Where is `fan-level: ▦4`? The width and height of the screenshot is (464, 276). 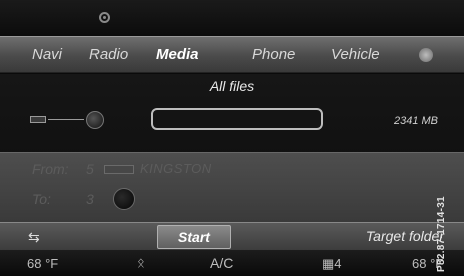 fan-level: ▦4 is located at coordinates (332, 263).